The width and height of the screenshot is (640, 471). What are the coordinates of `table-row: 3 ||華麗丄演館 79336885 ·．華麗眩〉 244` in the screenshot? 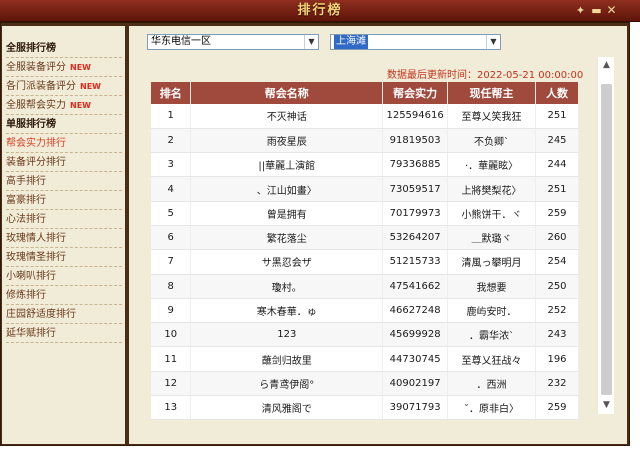 It's located at (365, 165).